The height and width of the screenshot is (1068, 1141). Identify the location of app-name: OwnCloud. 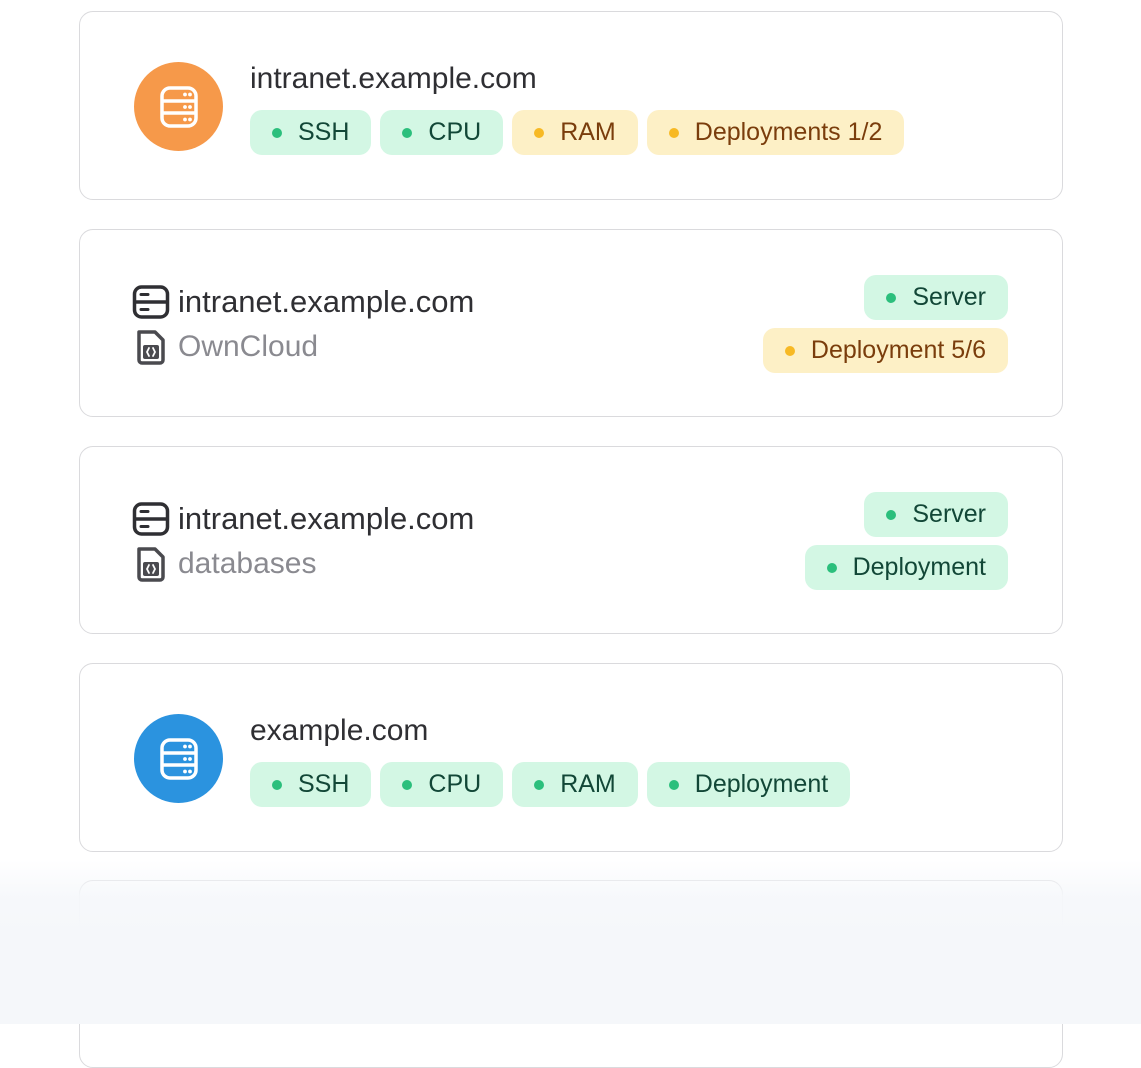
(248, 346).